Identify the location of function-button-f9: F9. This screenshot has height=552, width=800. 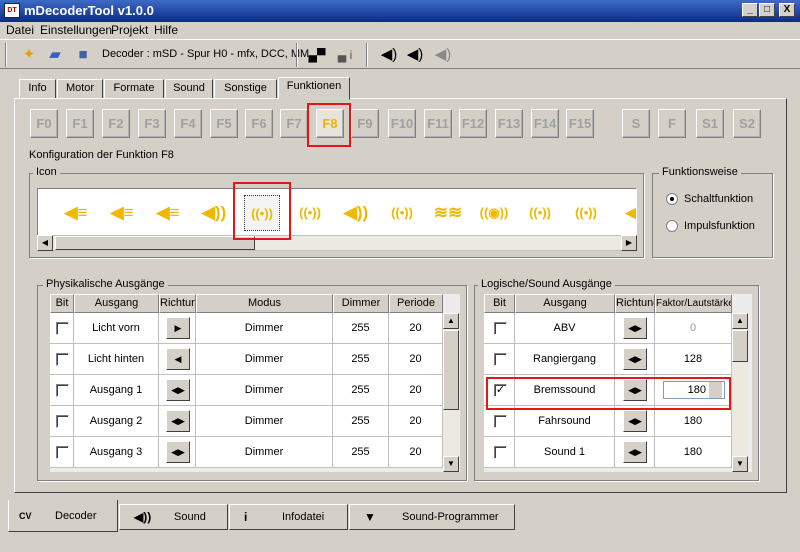
(365, 123).